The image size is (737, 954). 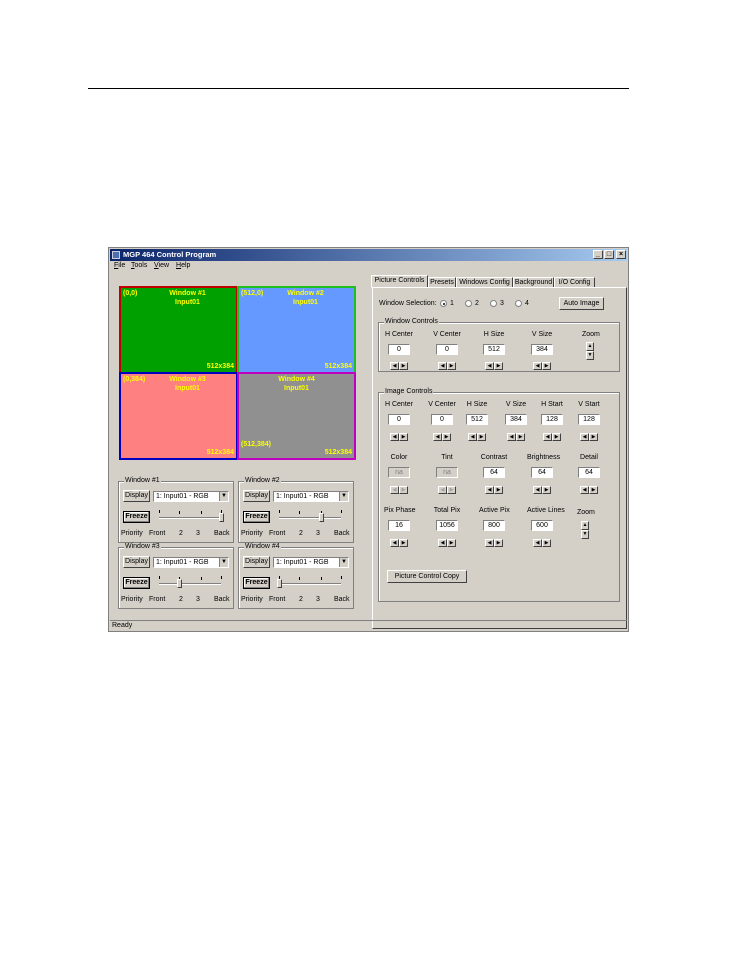 I want to click on menu-tools: Tools, so click(x=139, y=265).